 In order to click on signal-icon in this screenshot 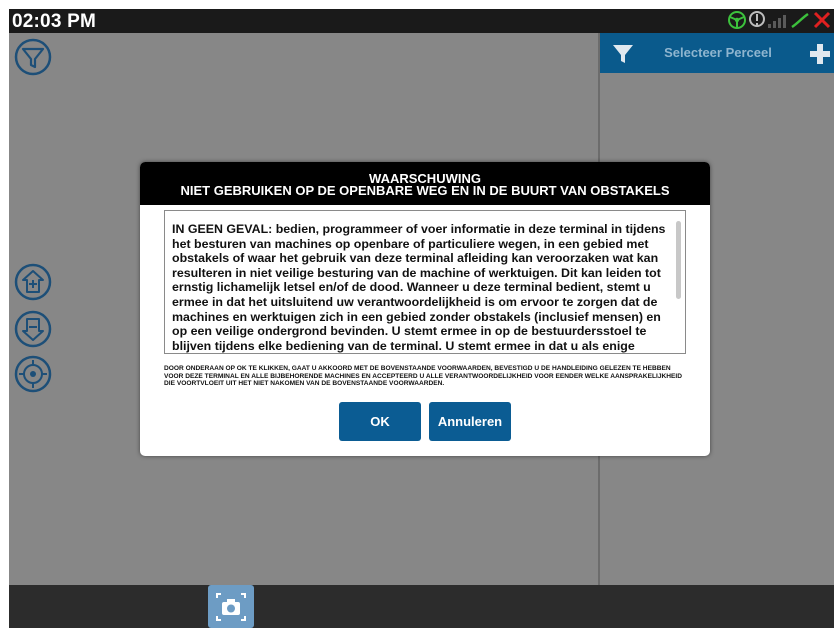, I will do `click(777, 21)`.